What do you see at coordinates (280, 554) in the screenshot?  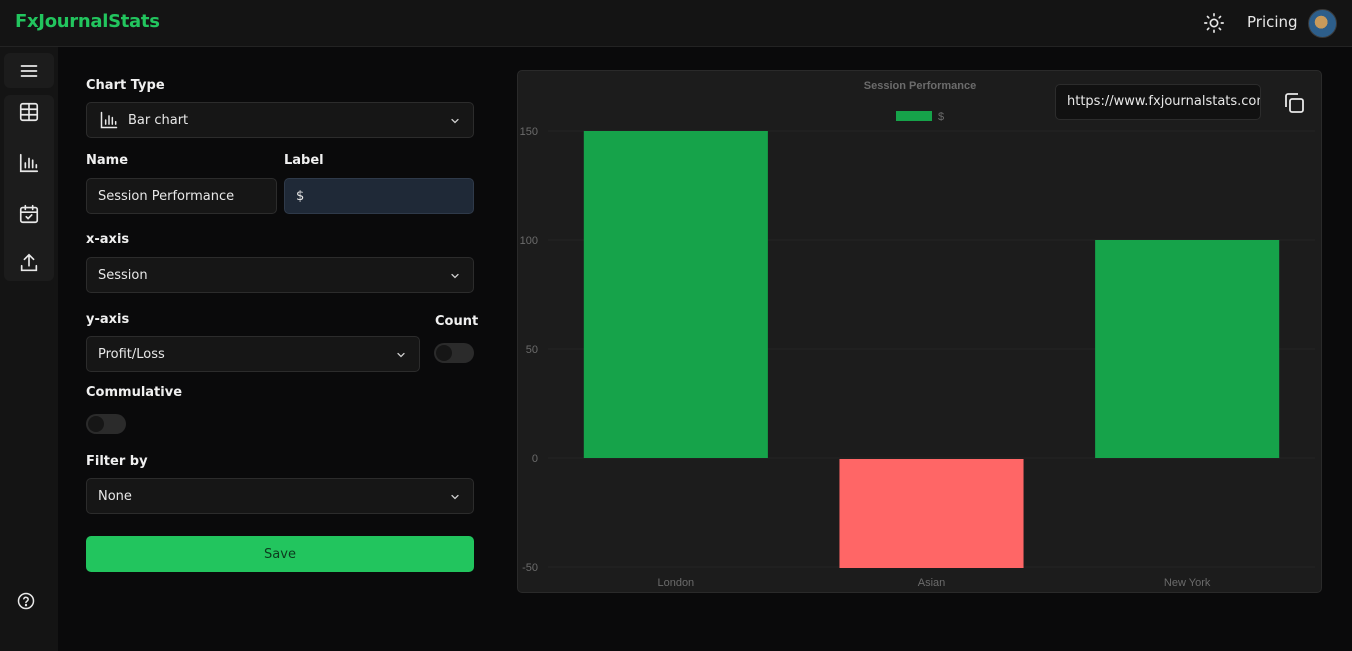 I see `save-button: Save` at bounding box center [280, 554].